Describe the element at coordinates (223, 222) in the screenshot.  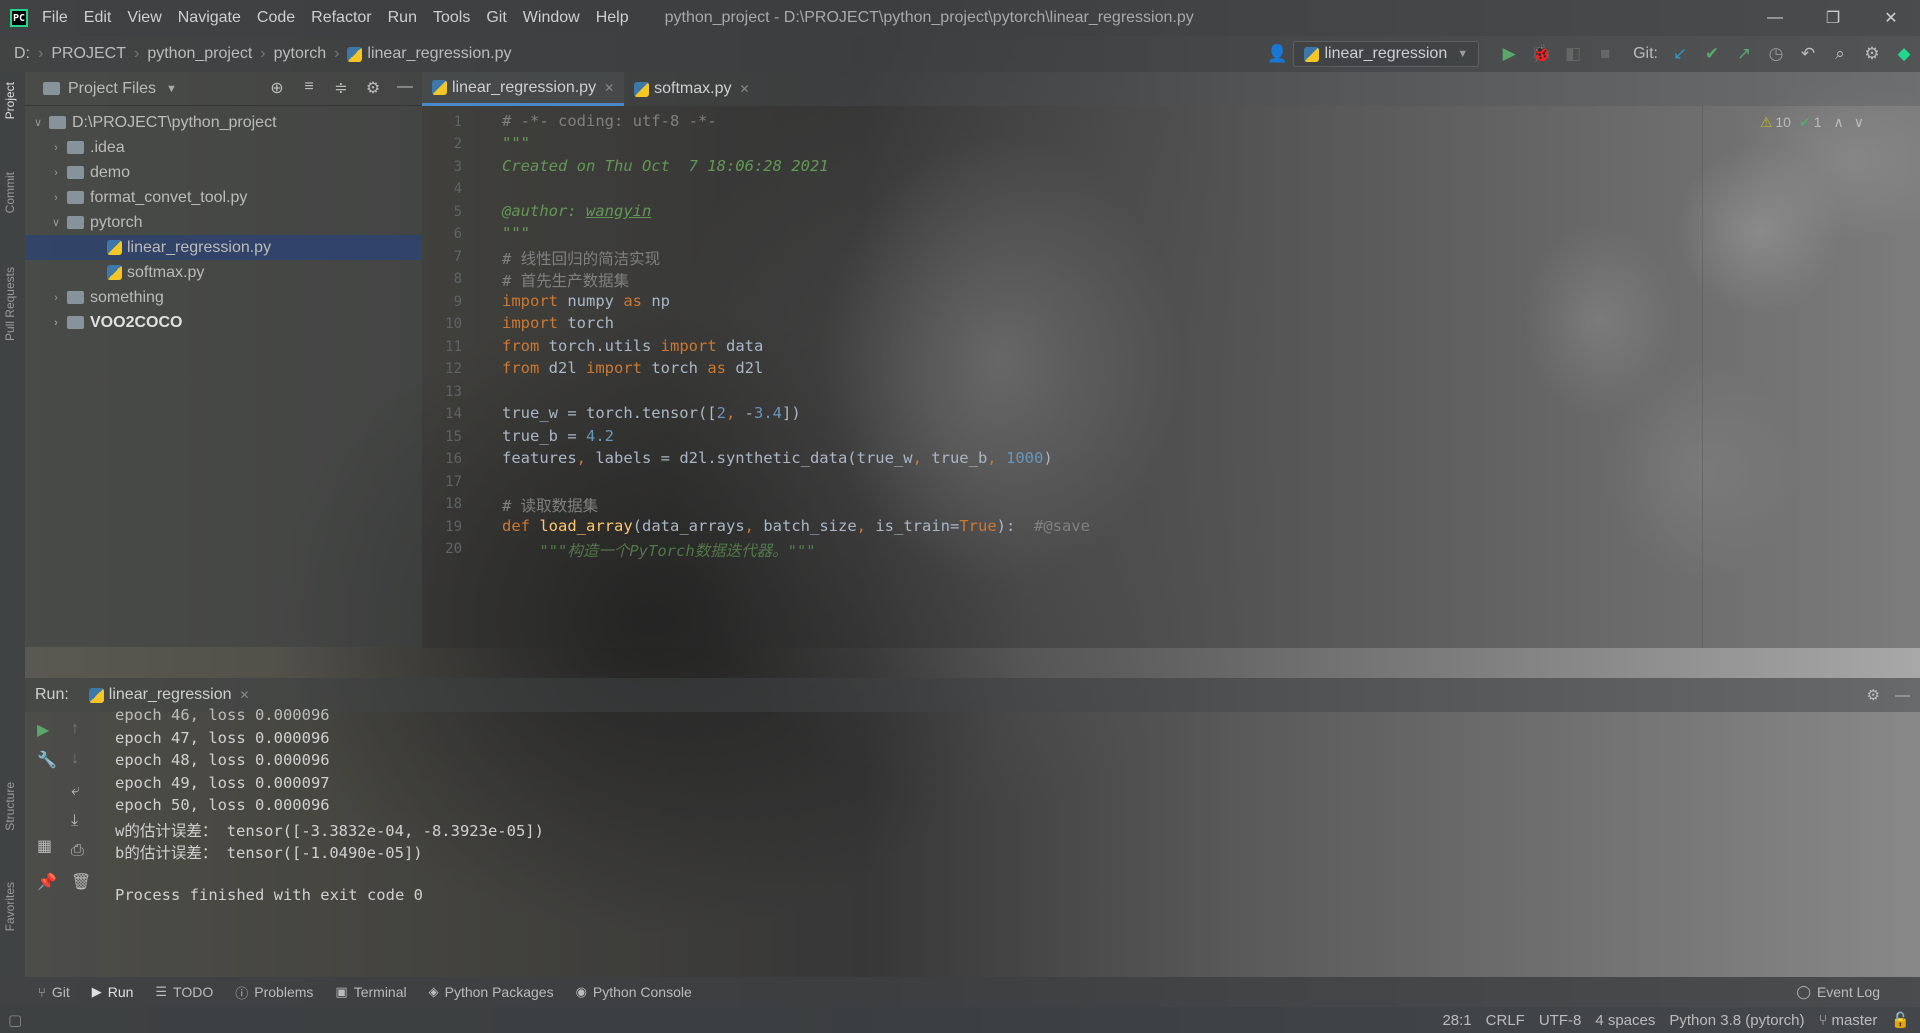
I see `tree-item-pytorch: ∨ pytorch` at that location.